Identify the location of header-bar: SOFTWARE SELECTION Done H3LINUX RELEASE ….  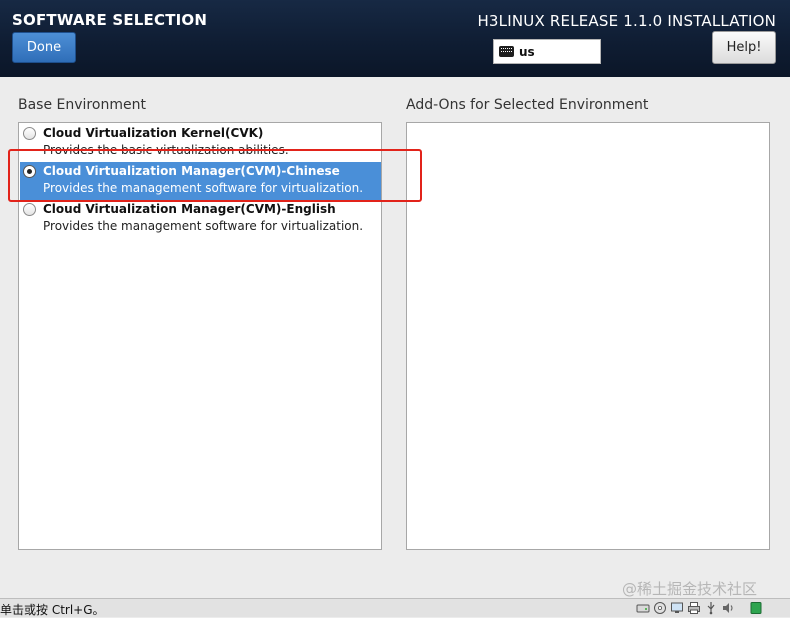
(395, 38).